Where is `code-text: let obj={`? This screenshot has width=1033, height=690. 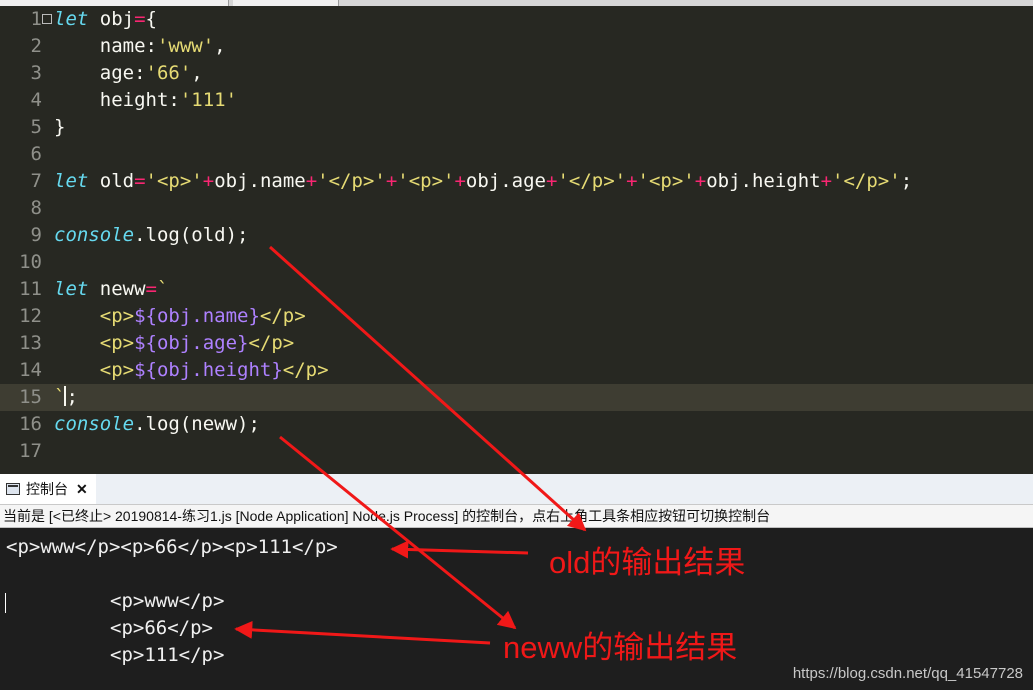
code-text: let obj={ is located at coordinates (105, 19).